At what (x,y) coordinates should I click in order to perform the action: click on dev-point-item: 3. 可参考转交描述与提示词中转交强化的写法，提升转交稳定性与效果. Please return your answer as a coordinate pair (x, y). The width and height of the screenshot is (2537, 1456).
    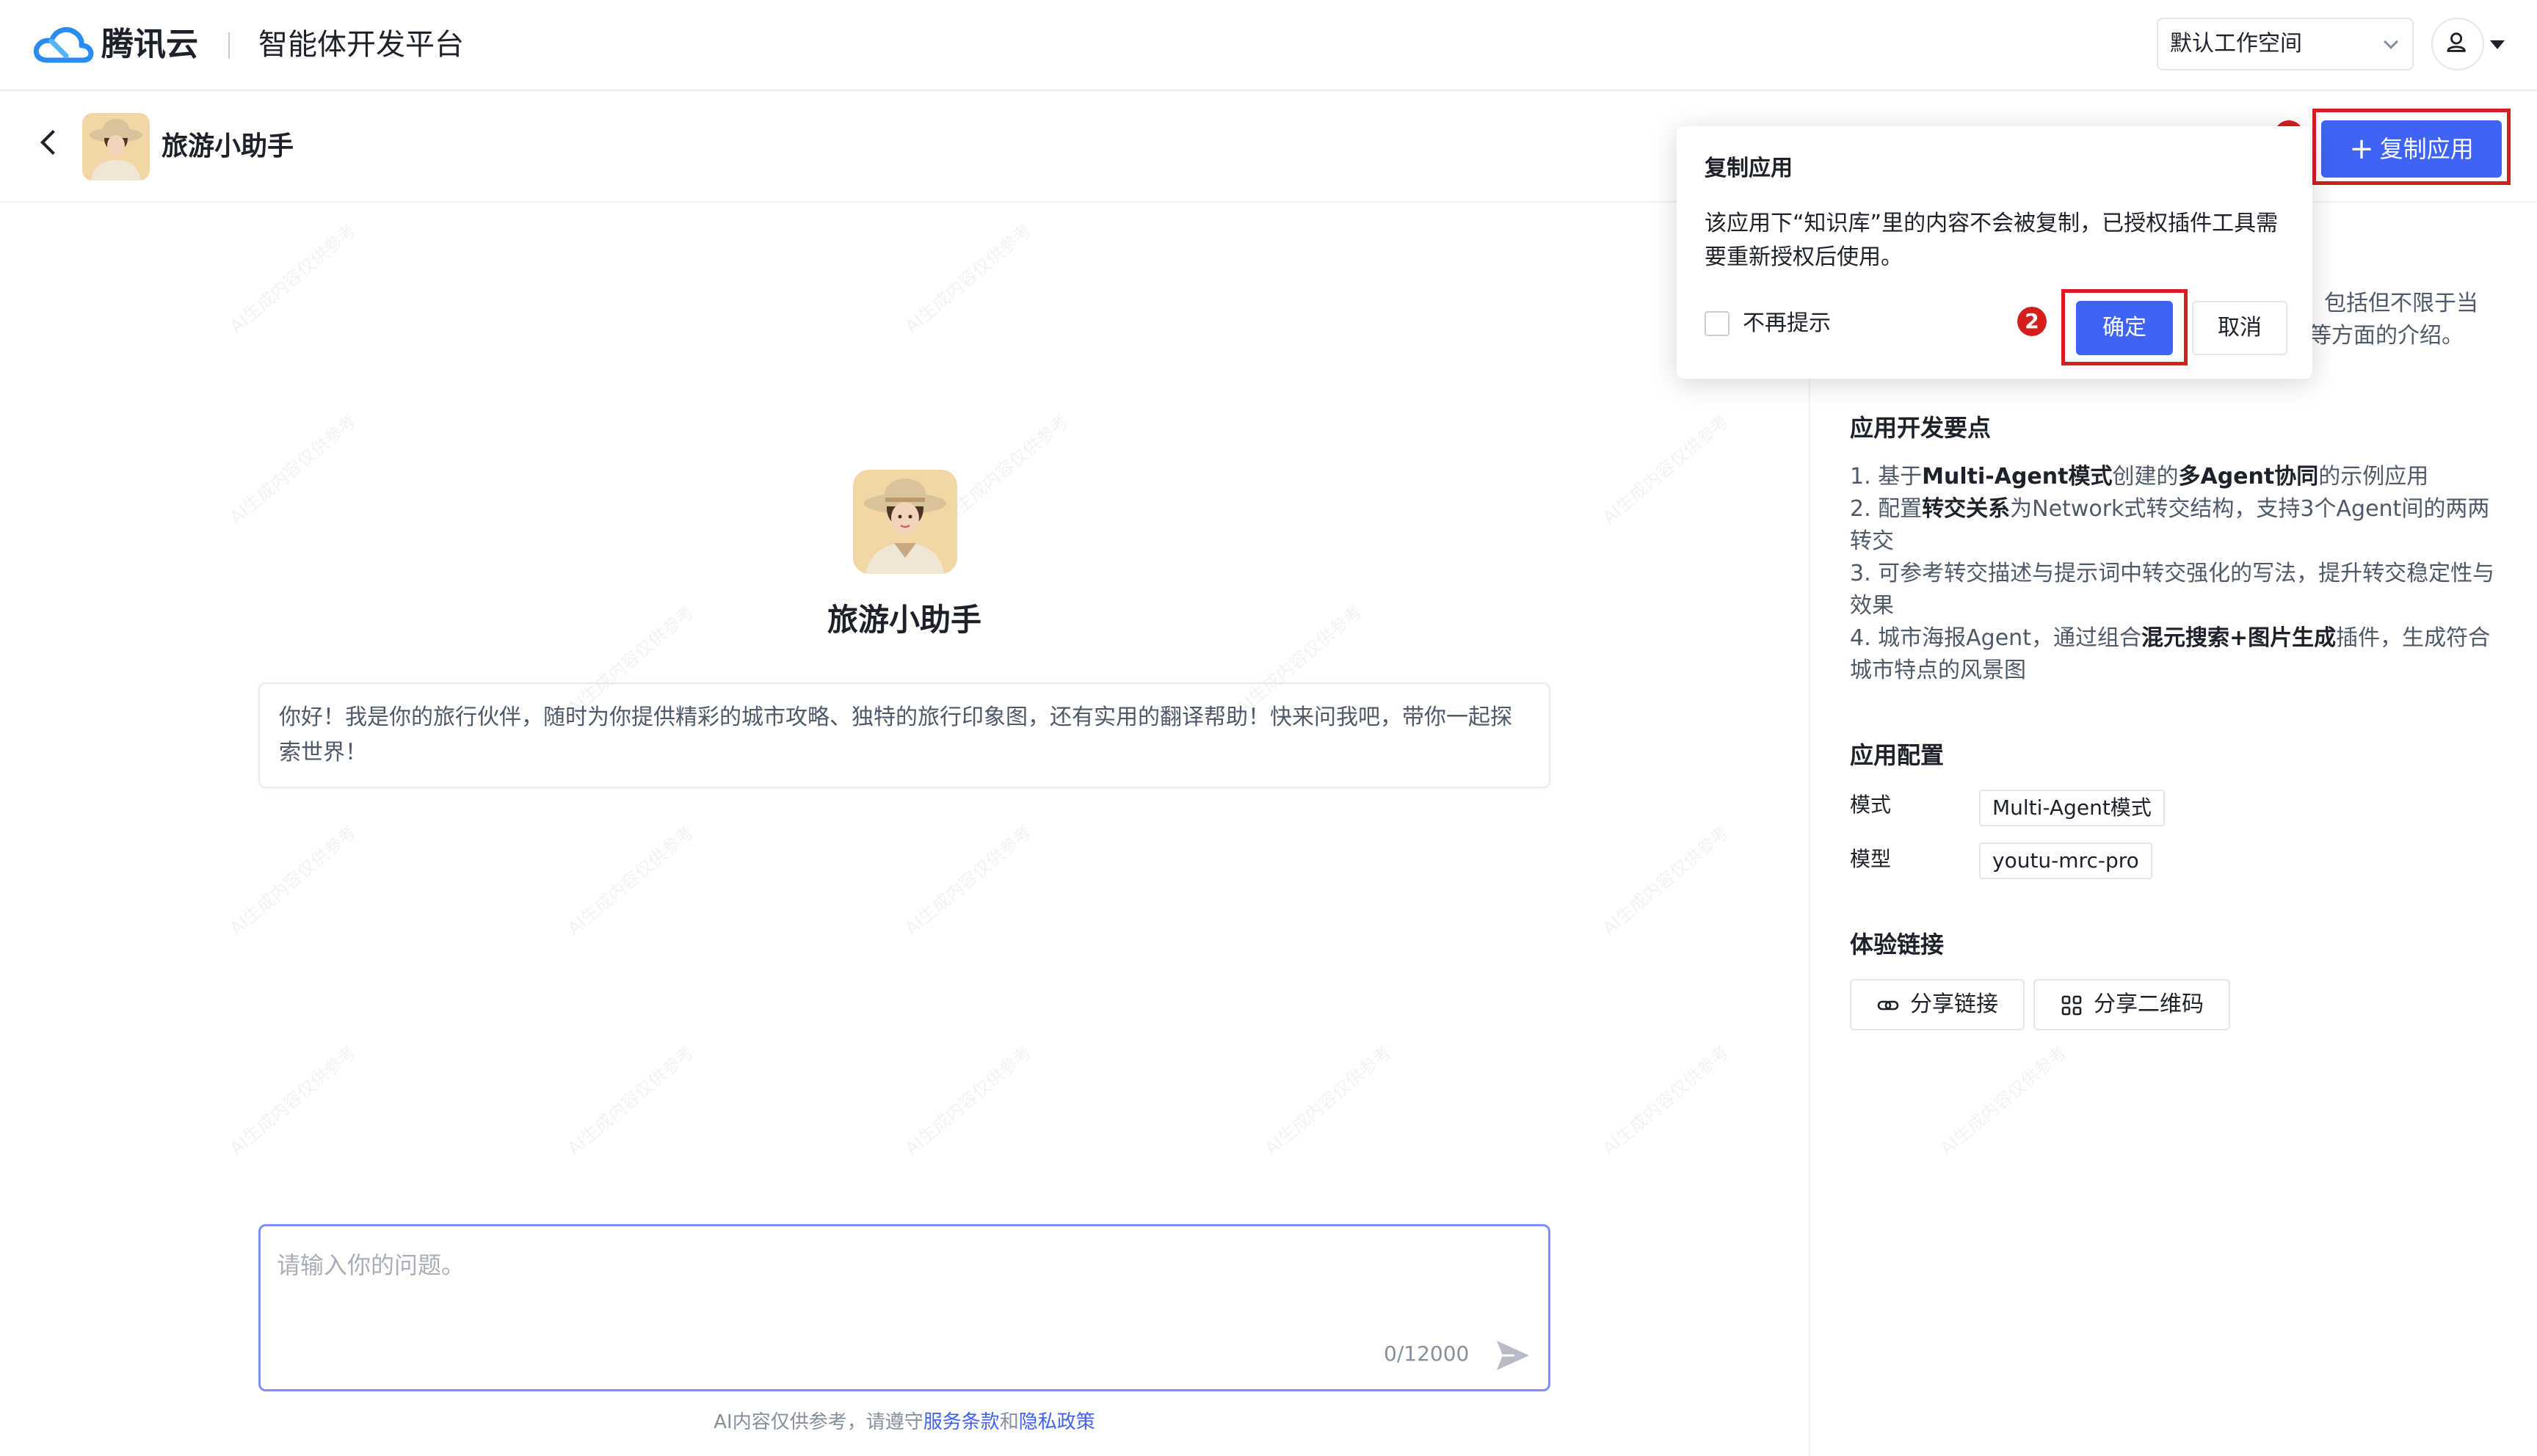
    Looking at the image, I should click on (2172, 590).